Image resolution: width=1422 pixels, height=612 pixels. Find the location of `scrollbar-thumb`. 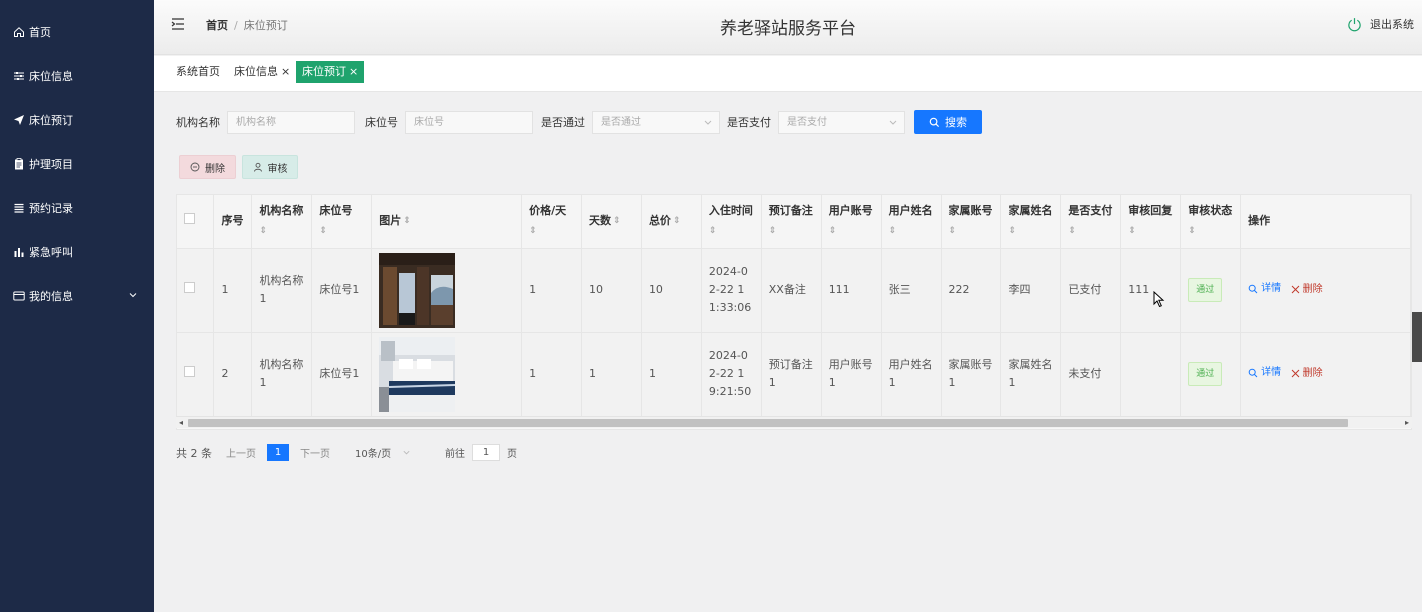

scrollbar-thumb is located at coordinates (768, 423).